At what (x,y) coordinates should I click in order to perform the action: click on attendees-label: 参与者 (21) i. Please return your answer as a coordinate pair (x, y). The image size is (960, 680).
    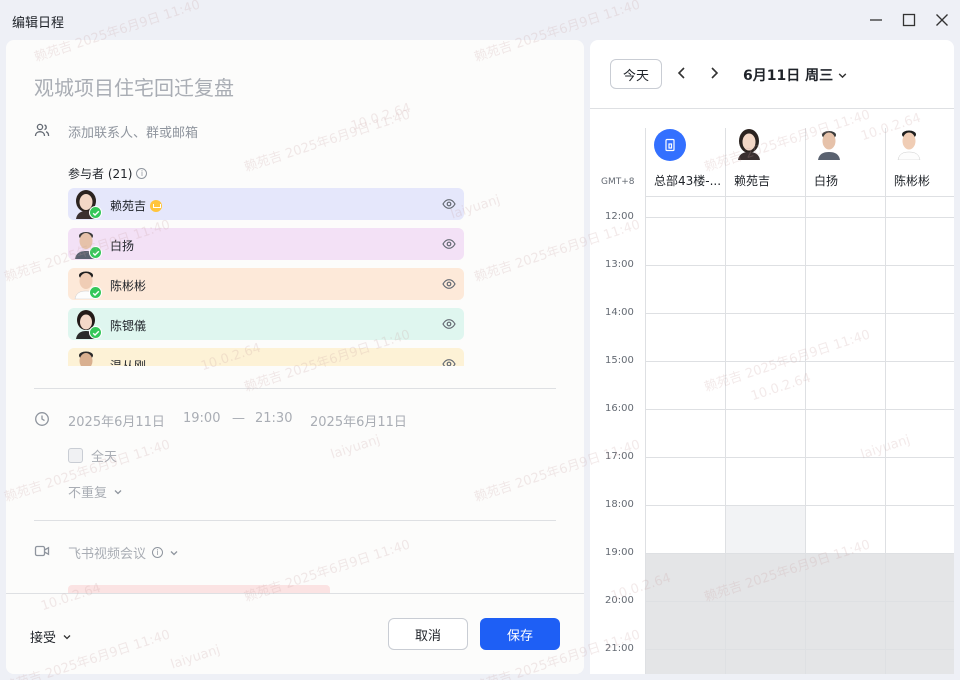
    Looking at the image, I should click on (108, 173).